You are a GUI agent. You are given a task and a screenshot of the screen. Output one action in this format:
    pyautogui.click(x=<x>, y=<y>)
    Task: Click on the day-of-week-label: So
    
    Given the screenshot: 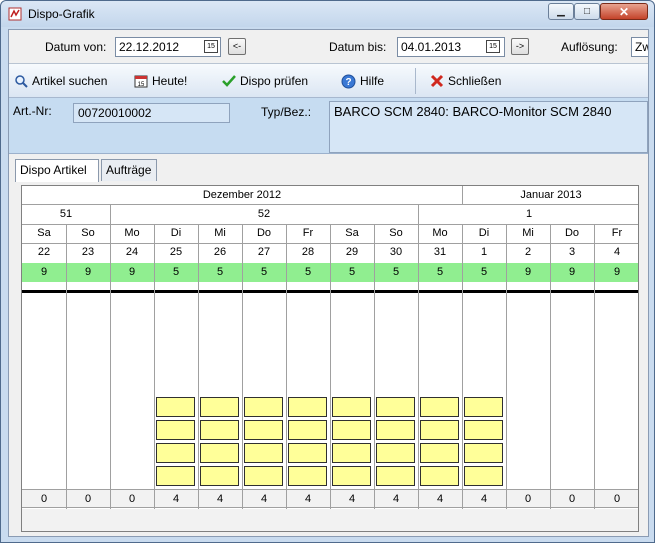 What is the action you would take?
    pyautogui.click(x=396, y=233)
    